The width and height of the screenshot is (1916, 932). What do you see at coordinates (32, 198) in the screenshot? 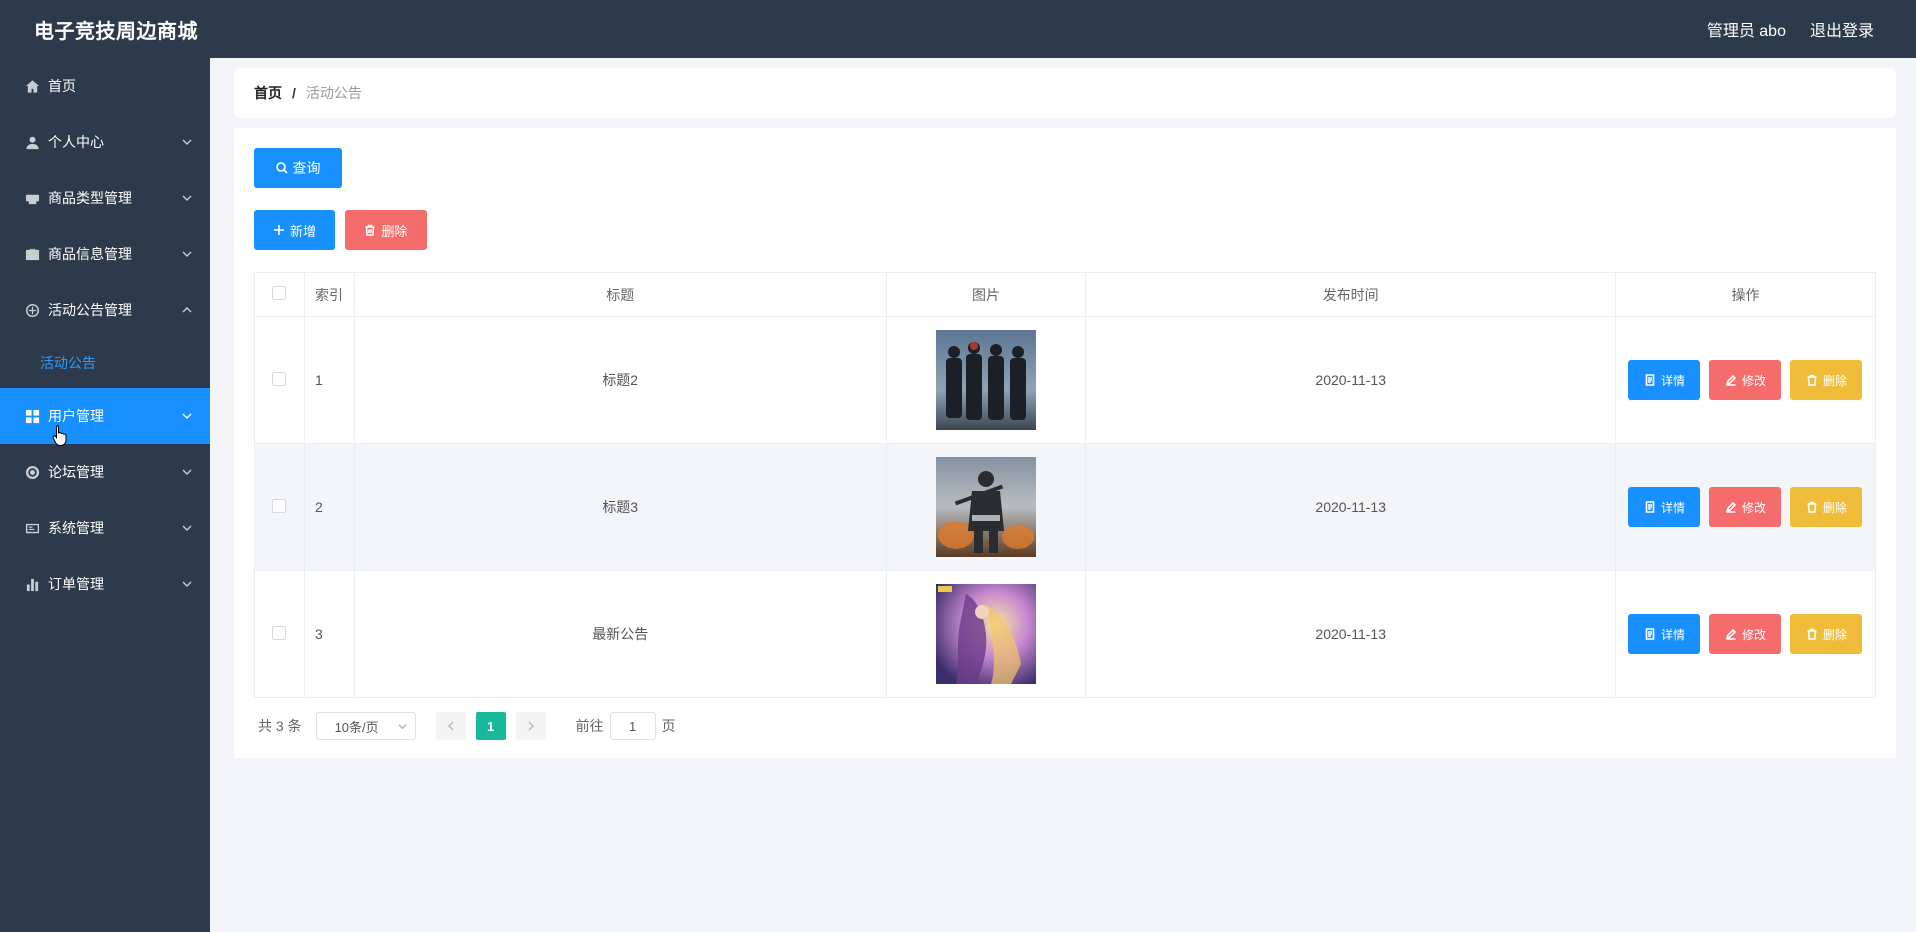
I see `printer-icon` at bounding box center [32, 198].